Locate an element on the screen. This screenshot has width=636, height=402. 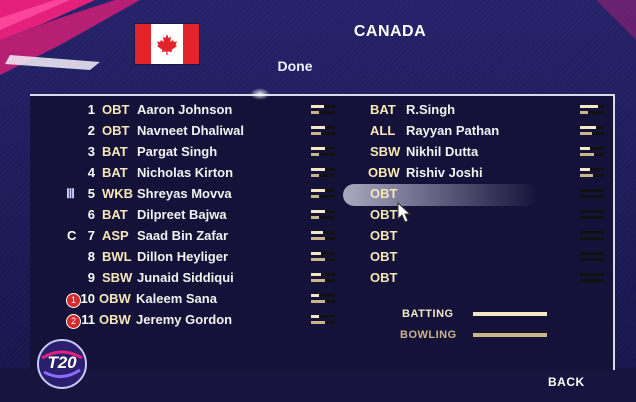
player-name: Pargat Singh is located at coordinates (177, 151).